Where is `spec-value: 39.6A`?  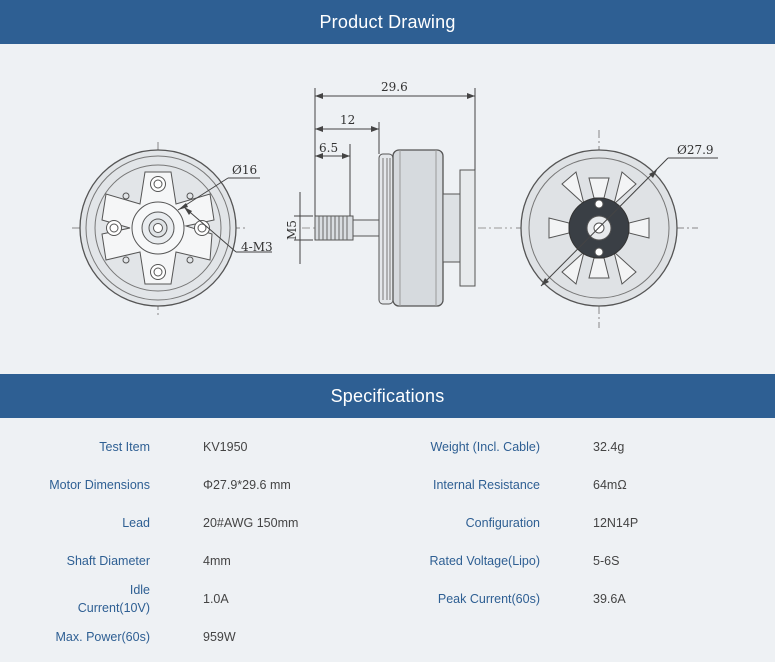 spec-value: 39.6A is located at coordinates (609, 599).